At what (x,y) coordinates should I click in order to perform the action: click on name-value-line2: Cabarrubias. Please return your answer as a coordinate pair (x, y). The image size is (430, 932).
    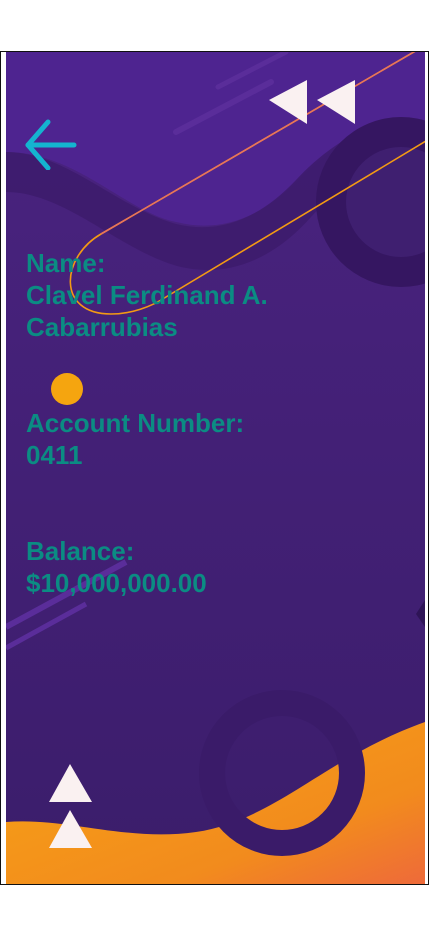
    Looking at the image, I should click on (102, 327).